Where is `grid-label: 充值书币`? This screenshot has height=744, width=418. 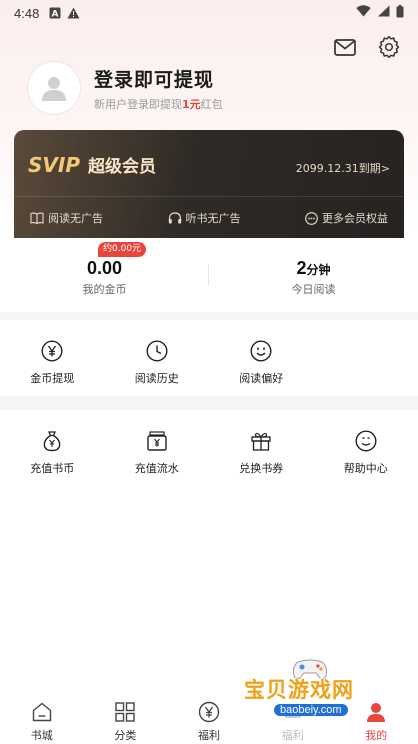 grid-label: 充值书币 is located at coordinates (52, 468).